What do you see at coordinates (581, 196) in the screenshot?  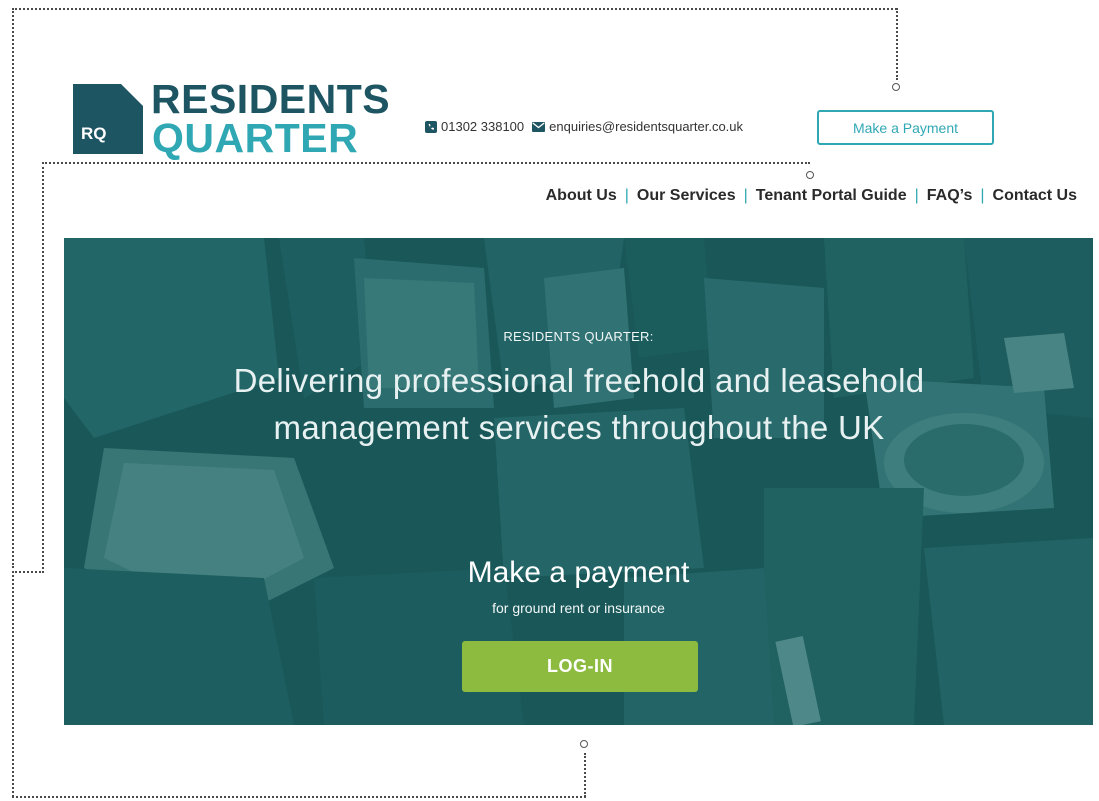 I see `nav-item-about-us: About Us` at bounding box center [581, 196].